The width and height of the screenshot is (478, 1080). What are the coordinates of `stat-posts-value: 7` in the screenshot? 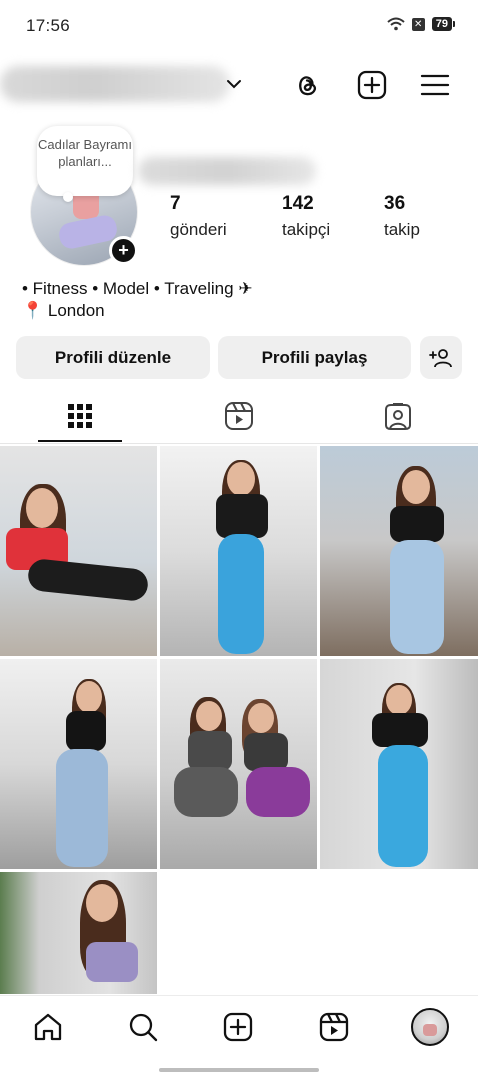 It's located at (175, 203).